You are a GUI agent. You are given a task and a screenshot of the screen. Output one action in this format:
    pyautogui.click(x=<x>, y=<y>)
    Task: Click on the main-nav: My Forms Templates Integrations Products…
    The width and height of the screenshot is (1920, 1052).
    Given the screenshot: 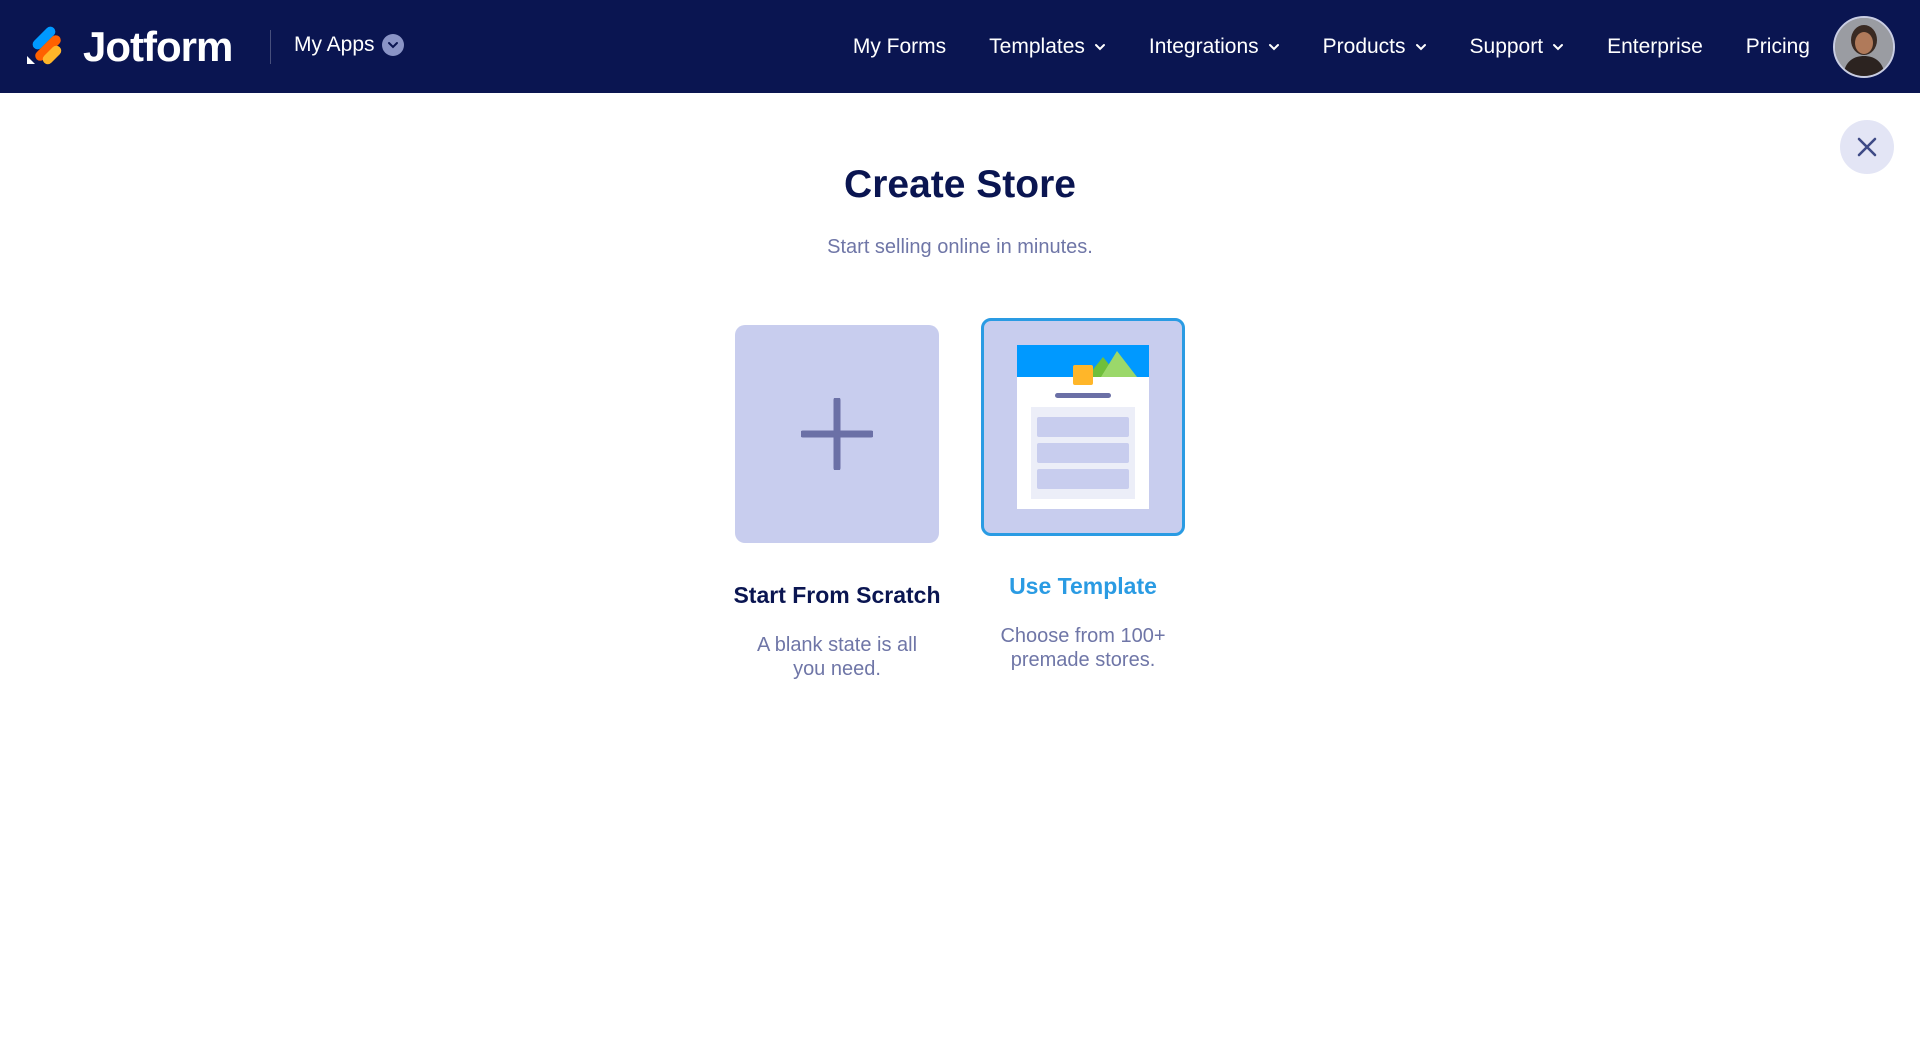 What is the action you would take?
    pyautogui.click(x=1310, y=46)
    